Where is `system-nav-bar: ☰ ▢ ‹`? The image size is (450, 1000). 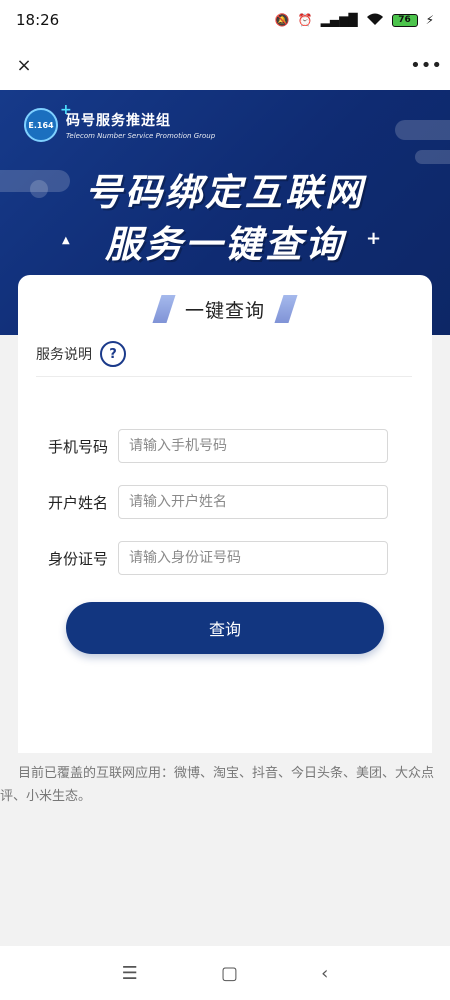 system-nav-bar: ☰ ▢ ‹ is located at coordinates (225, 973).